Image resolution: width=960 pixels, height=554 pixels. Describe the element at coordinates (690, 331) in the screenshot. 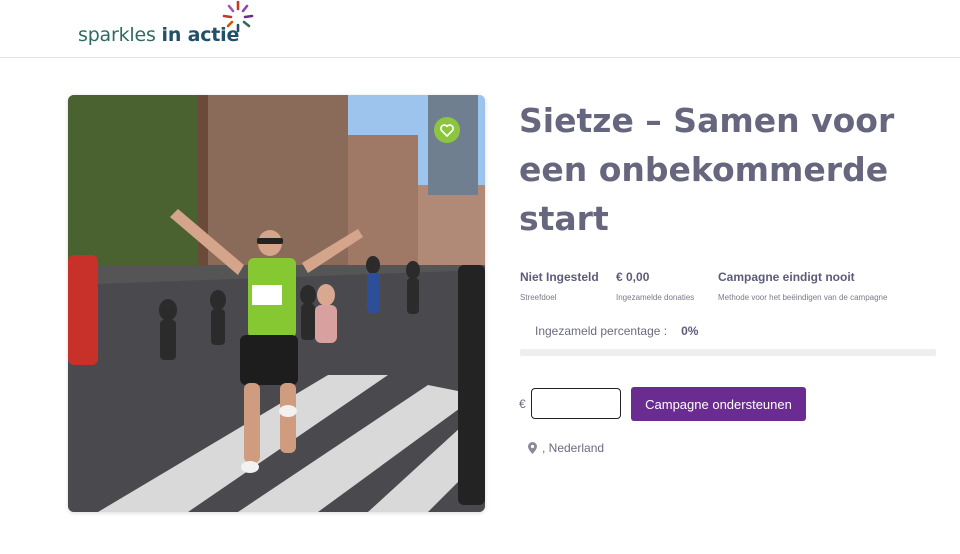

I see `percentage-value: 0%` at that location.